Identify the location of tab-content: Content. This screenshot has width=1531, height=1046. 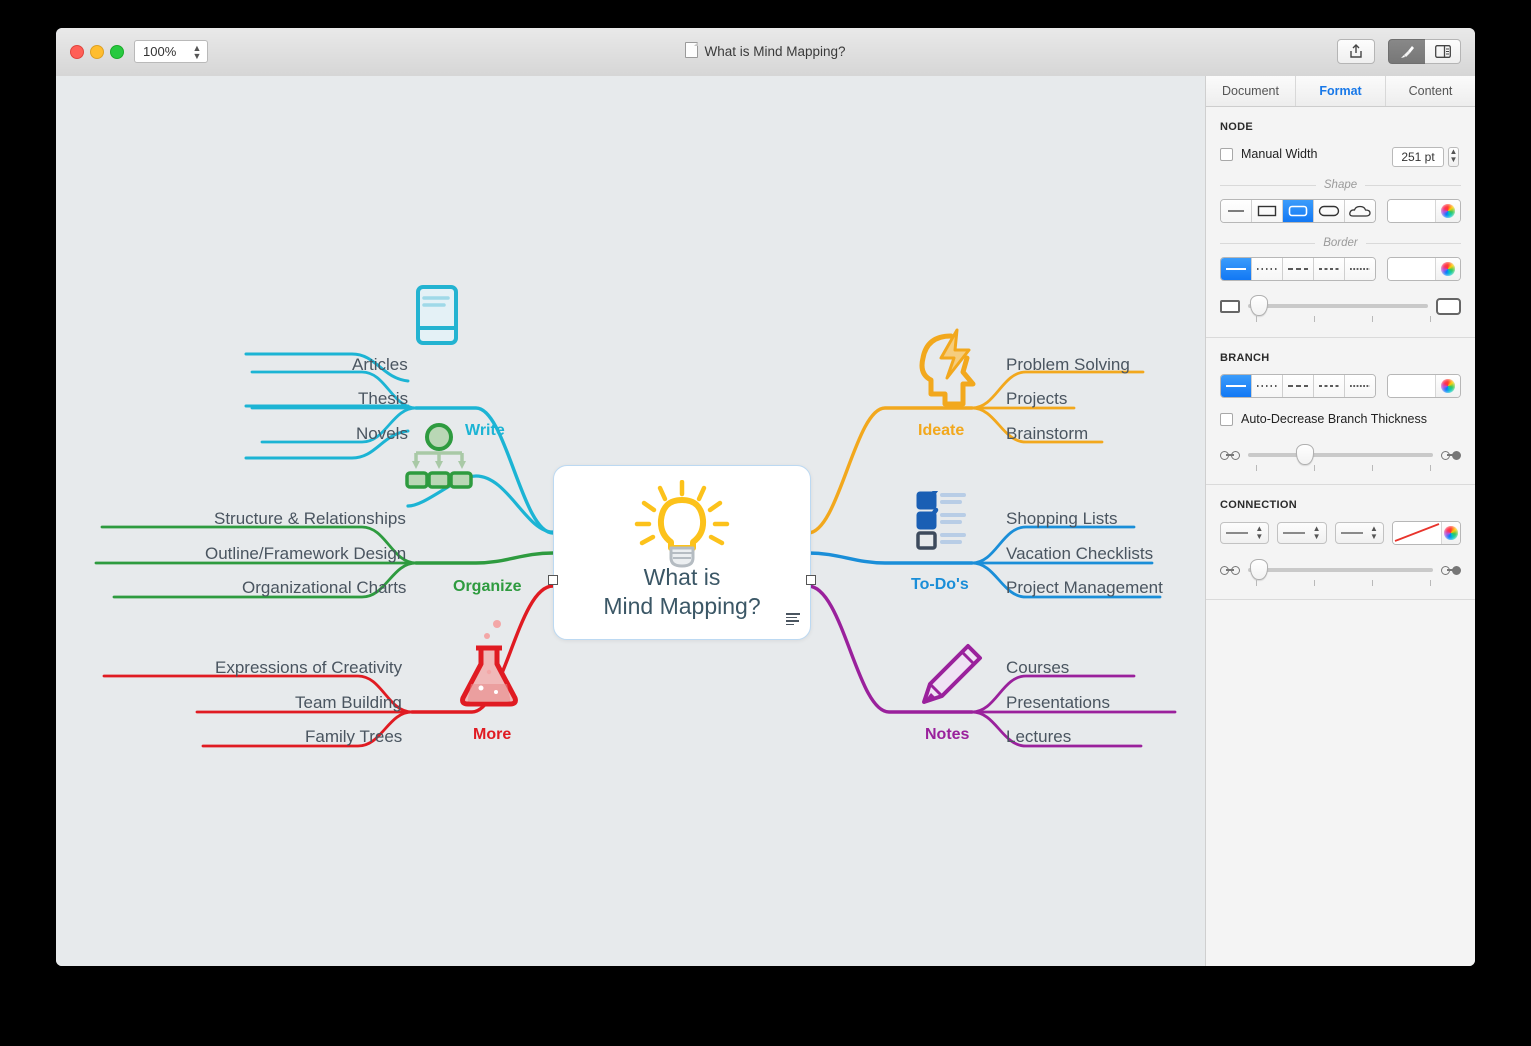
(1430, 91).